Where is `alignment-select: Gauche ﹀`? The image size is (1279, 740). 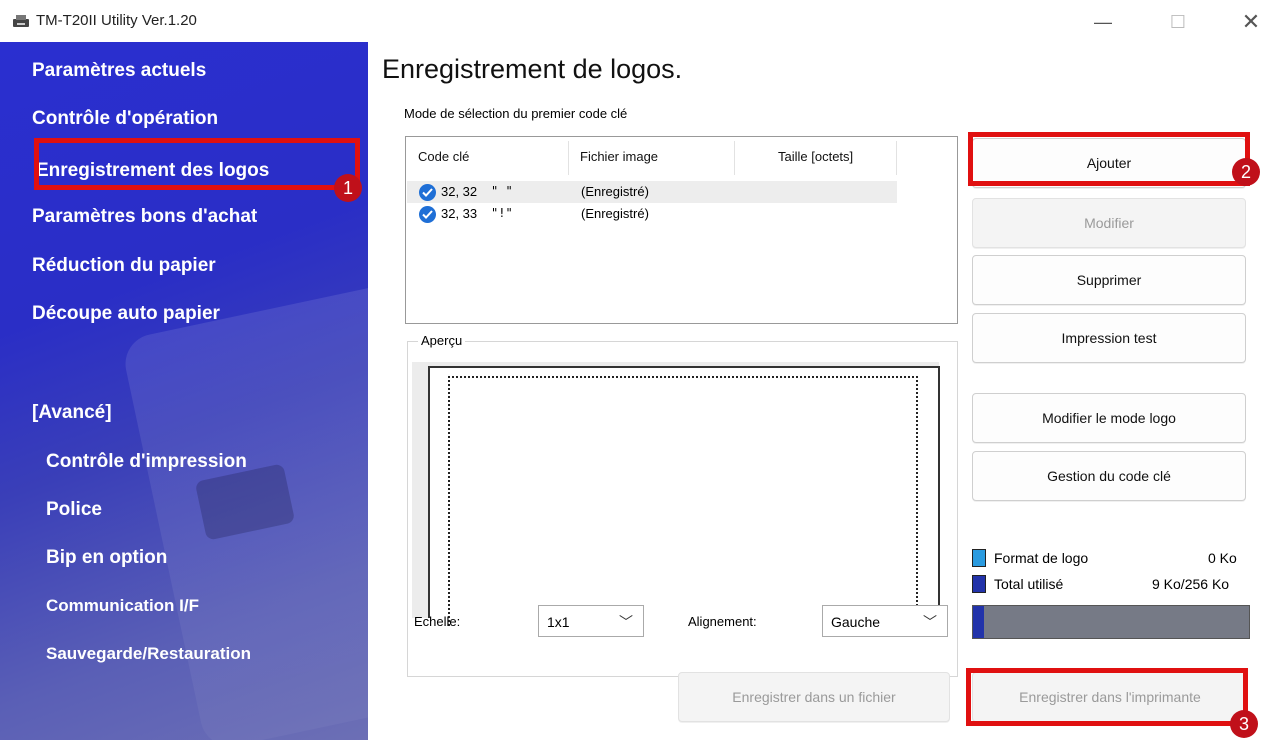
alignment-select: Gauche ﹀ is located at coordinates (885, 621).